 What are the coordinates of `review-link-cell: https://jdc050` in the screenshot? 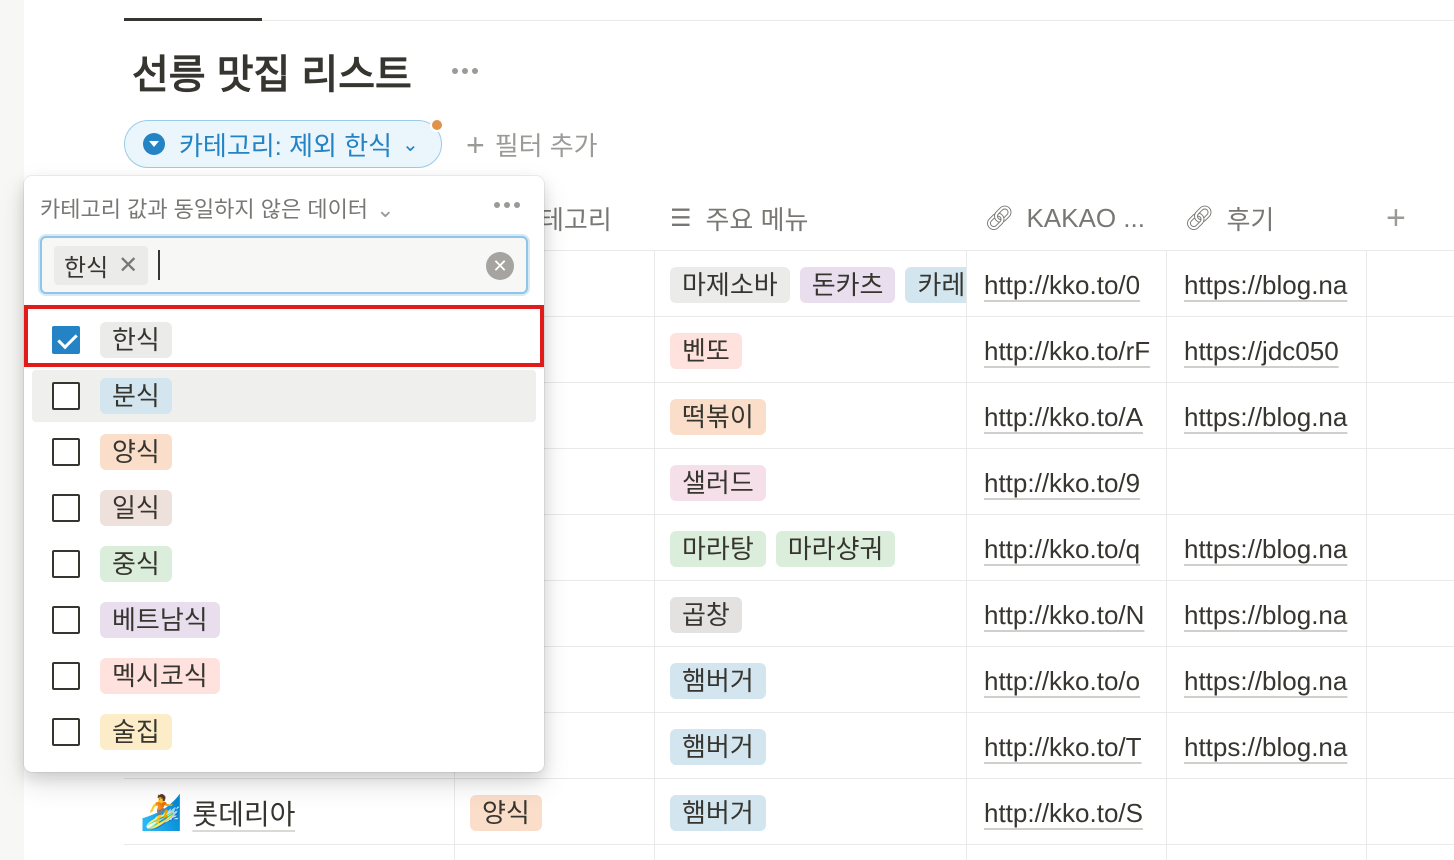 It's located at (1275, 351).